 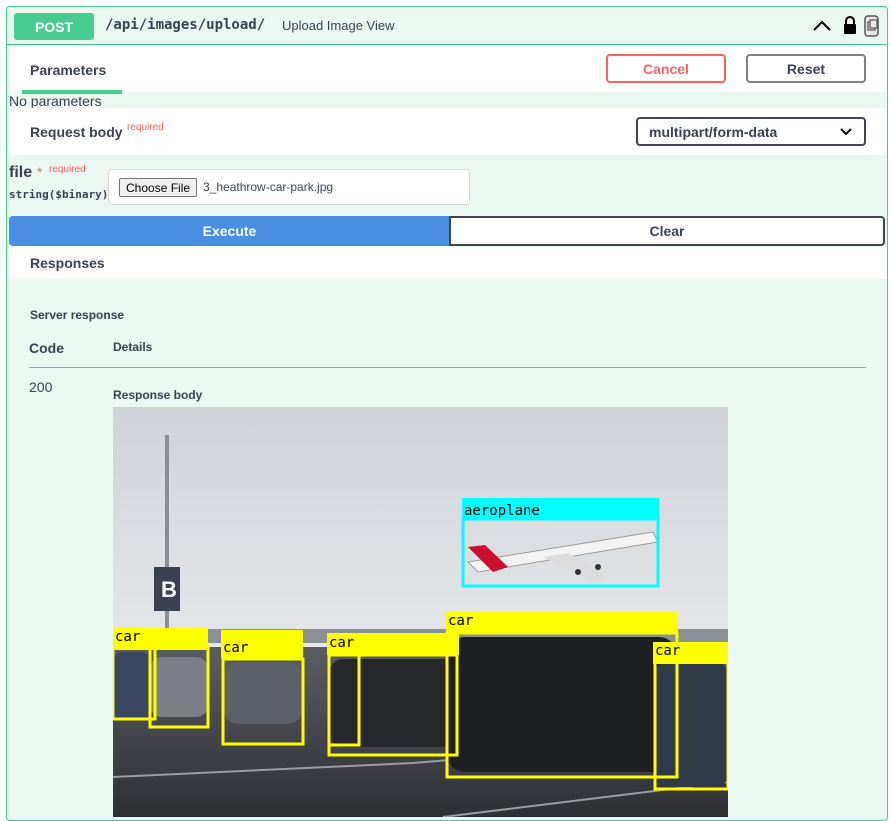 What do you see at coordinates (59, 194) in the screenshot?
I see `file-param-type: string($binary)` at bounding box center [59, 194].